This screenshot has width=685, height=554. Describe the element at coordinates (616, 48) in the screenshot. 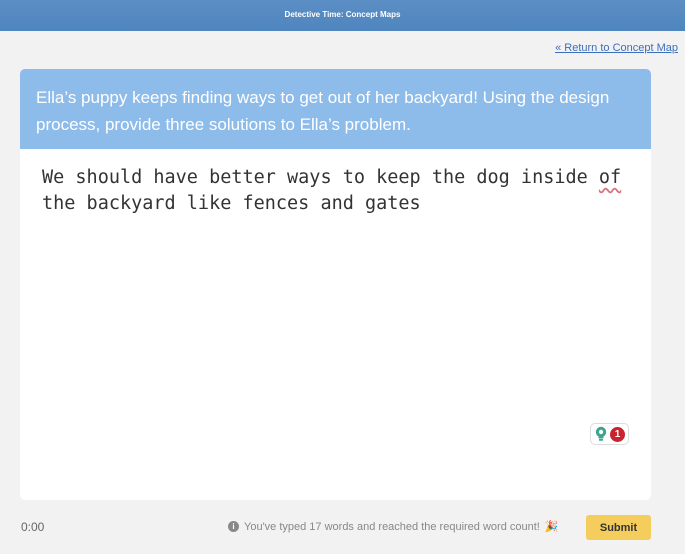

I see `return-to-concept-map-link: « Return to Concept Map` at that location.